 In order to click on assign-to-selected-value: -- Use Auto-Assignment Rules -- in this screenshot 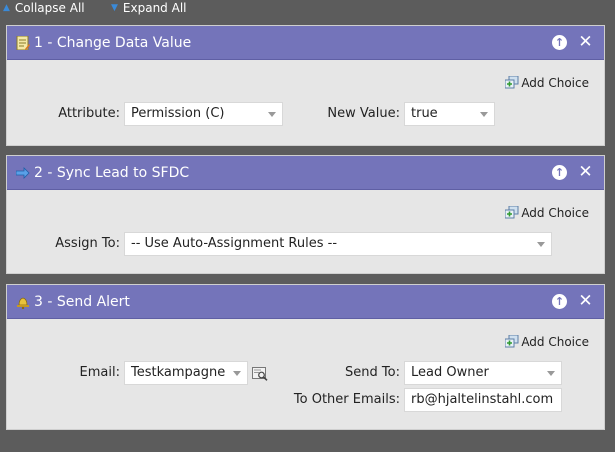, I will do `click(234, 243)`.